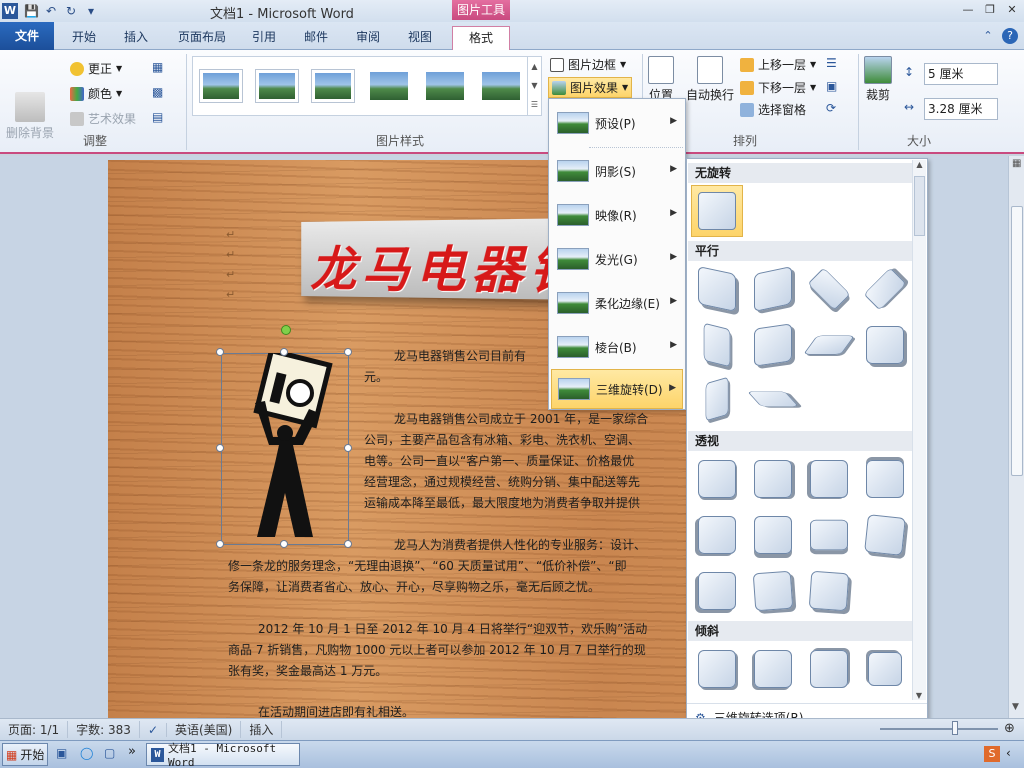  Describe the element at coordinates (778, 87) in the screenshot. I see `send-backward-button: 下移一层 ▼` at that location.